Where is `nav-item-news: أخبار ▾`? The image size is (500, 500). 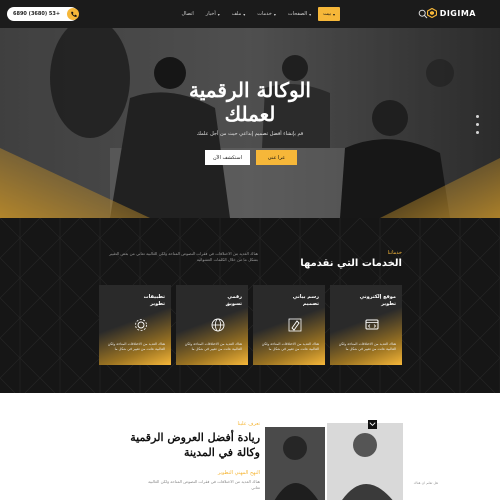 nav-item-news: أخبار ▾ is located at coordinates (213, 14).